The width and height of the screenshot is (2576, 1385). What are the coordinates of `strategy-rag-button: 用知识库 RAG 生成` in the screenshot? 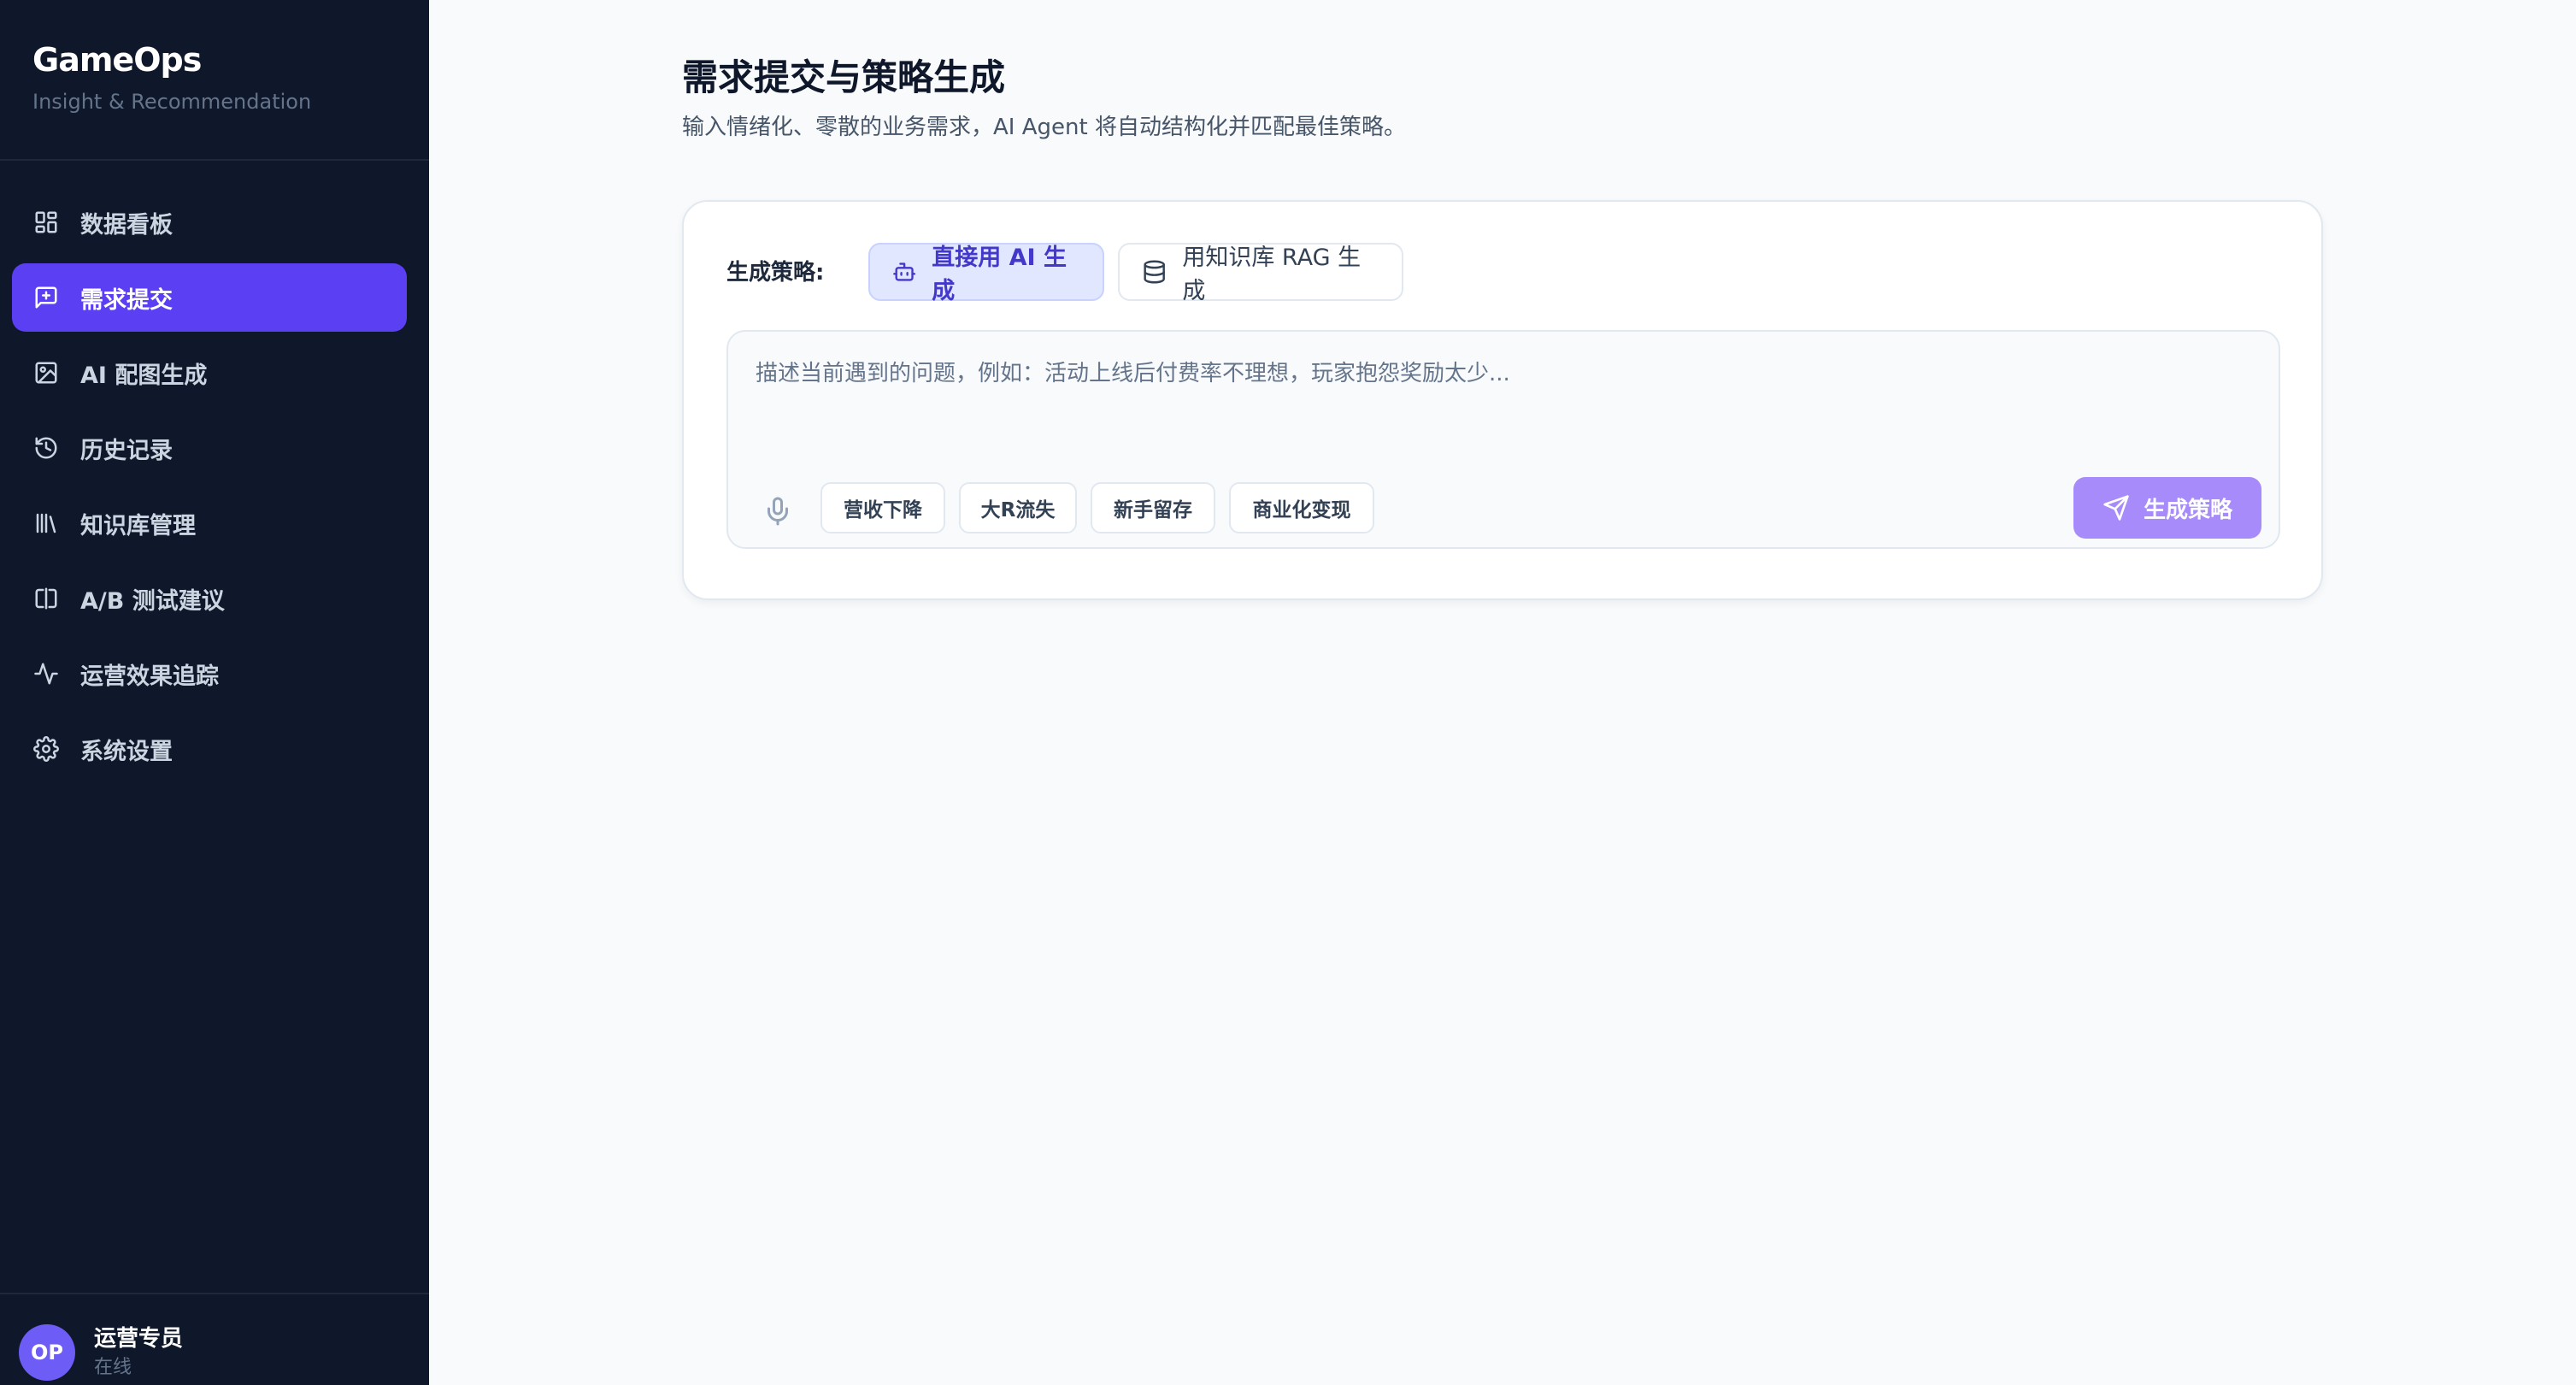 It's located at (1260, 273).